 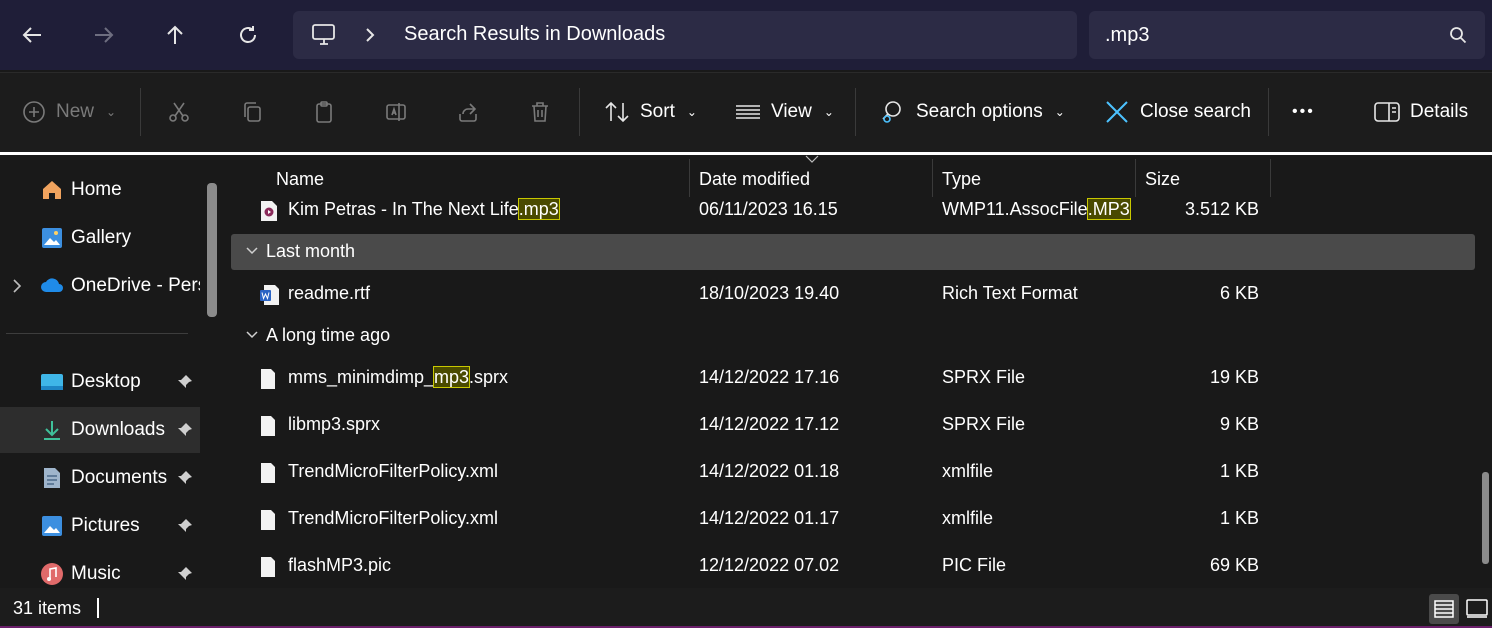 I want to click on more-options-button: •••, so click(x=1303, y=112).